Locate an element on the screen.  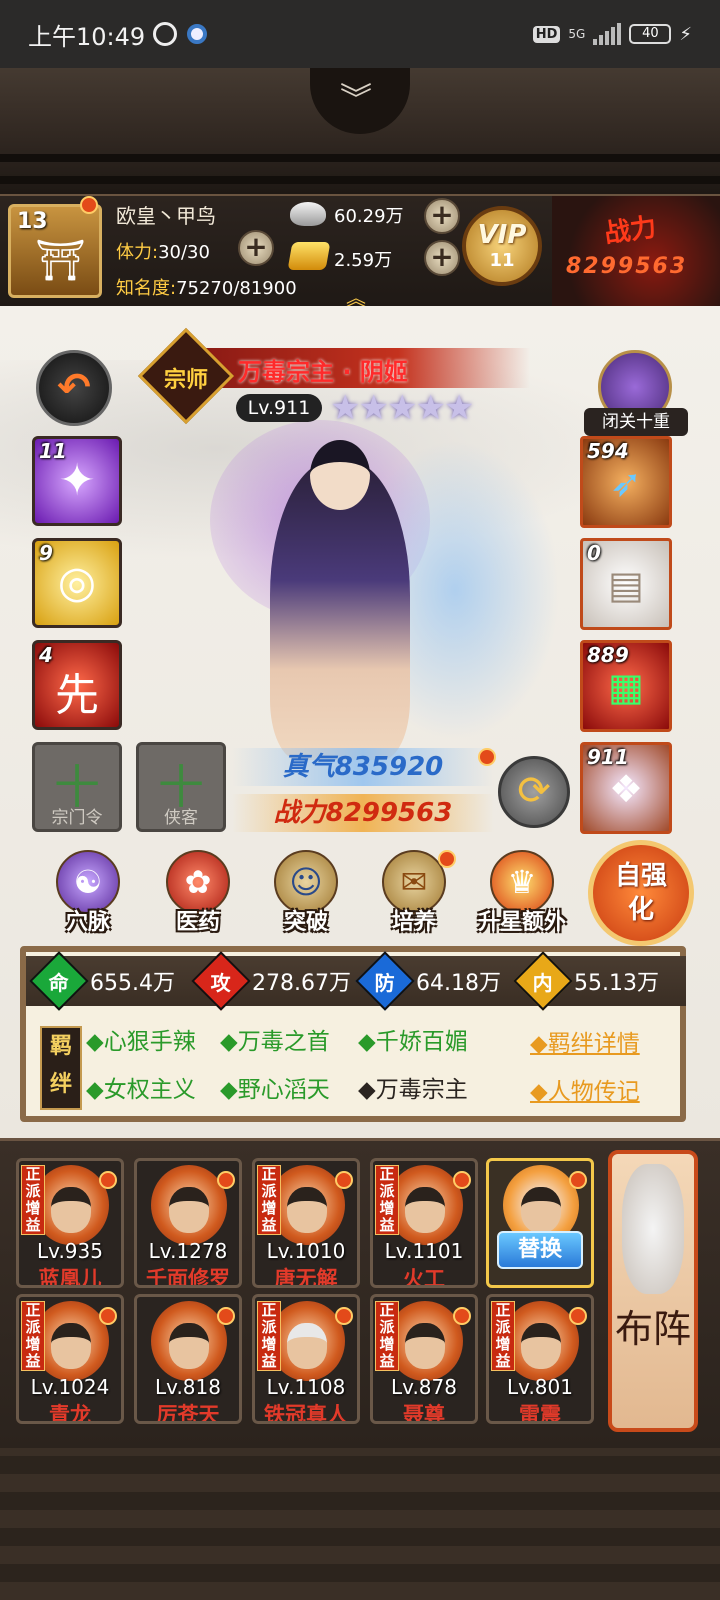
medicine-button: ✿ 医药 is located at coordinates (198, 898).